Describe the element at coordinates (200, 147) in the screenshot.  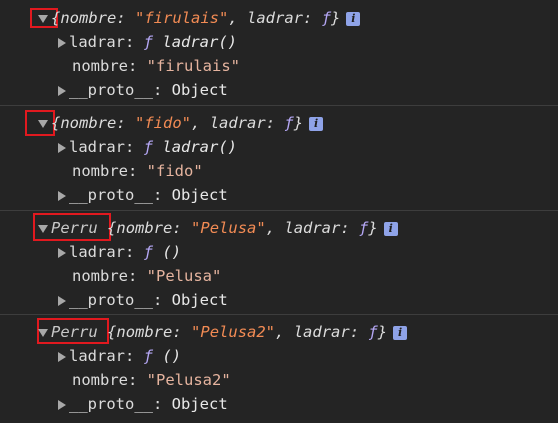
I see `property-value: ladrar()` at that location.